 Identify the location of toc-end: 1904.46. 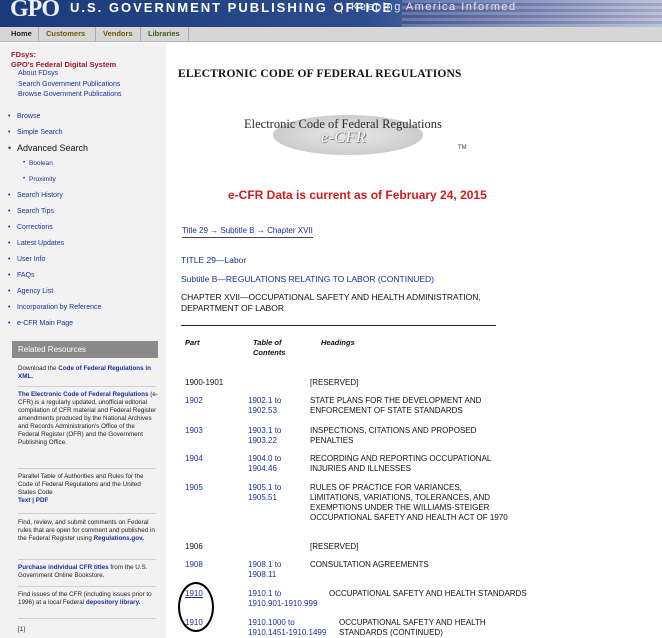
(262, 468).